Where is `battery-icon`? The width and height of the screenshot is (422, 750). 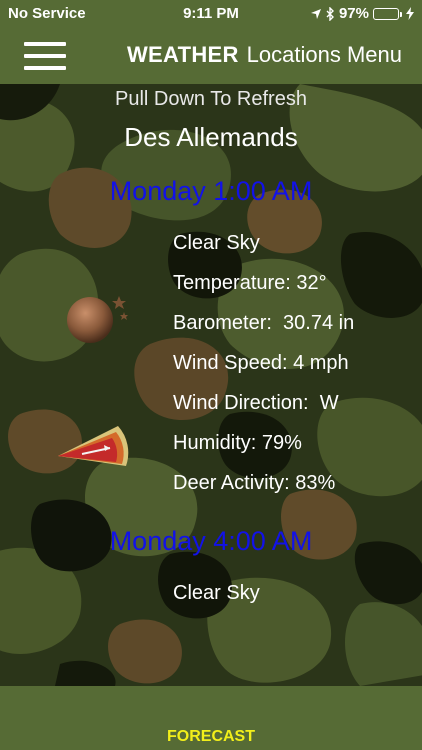
battery-icon is located at coordinates (387, 13).